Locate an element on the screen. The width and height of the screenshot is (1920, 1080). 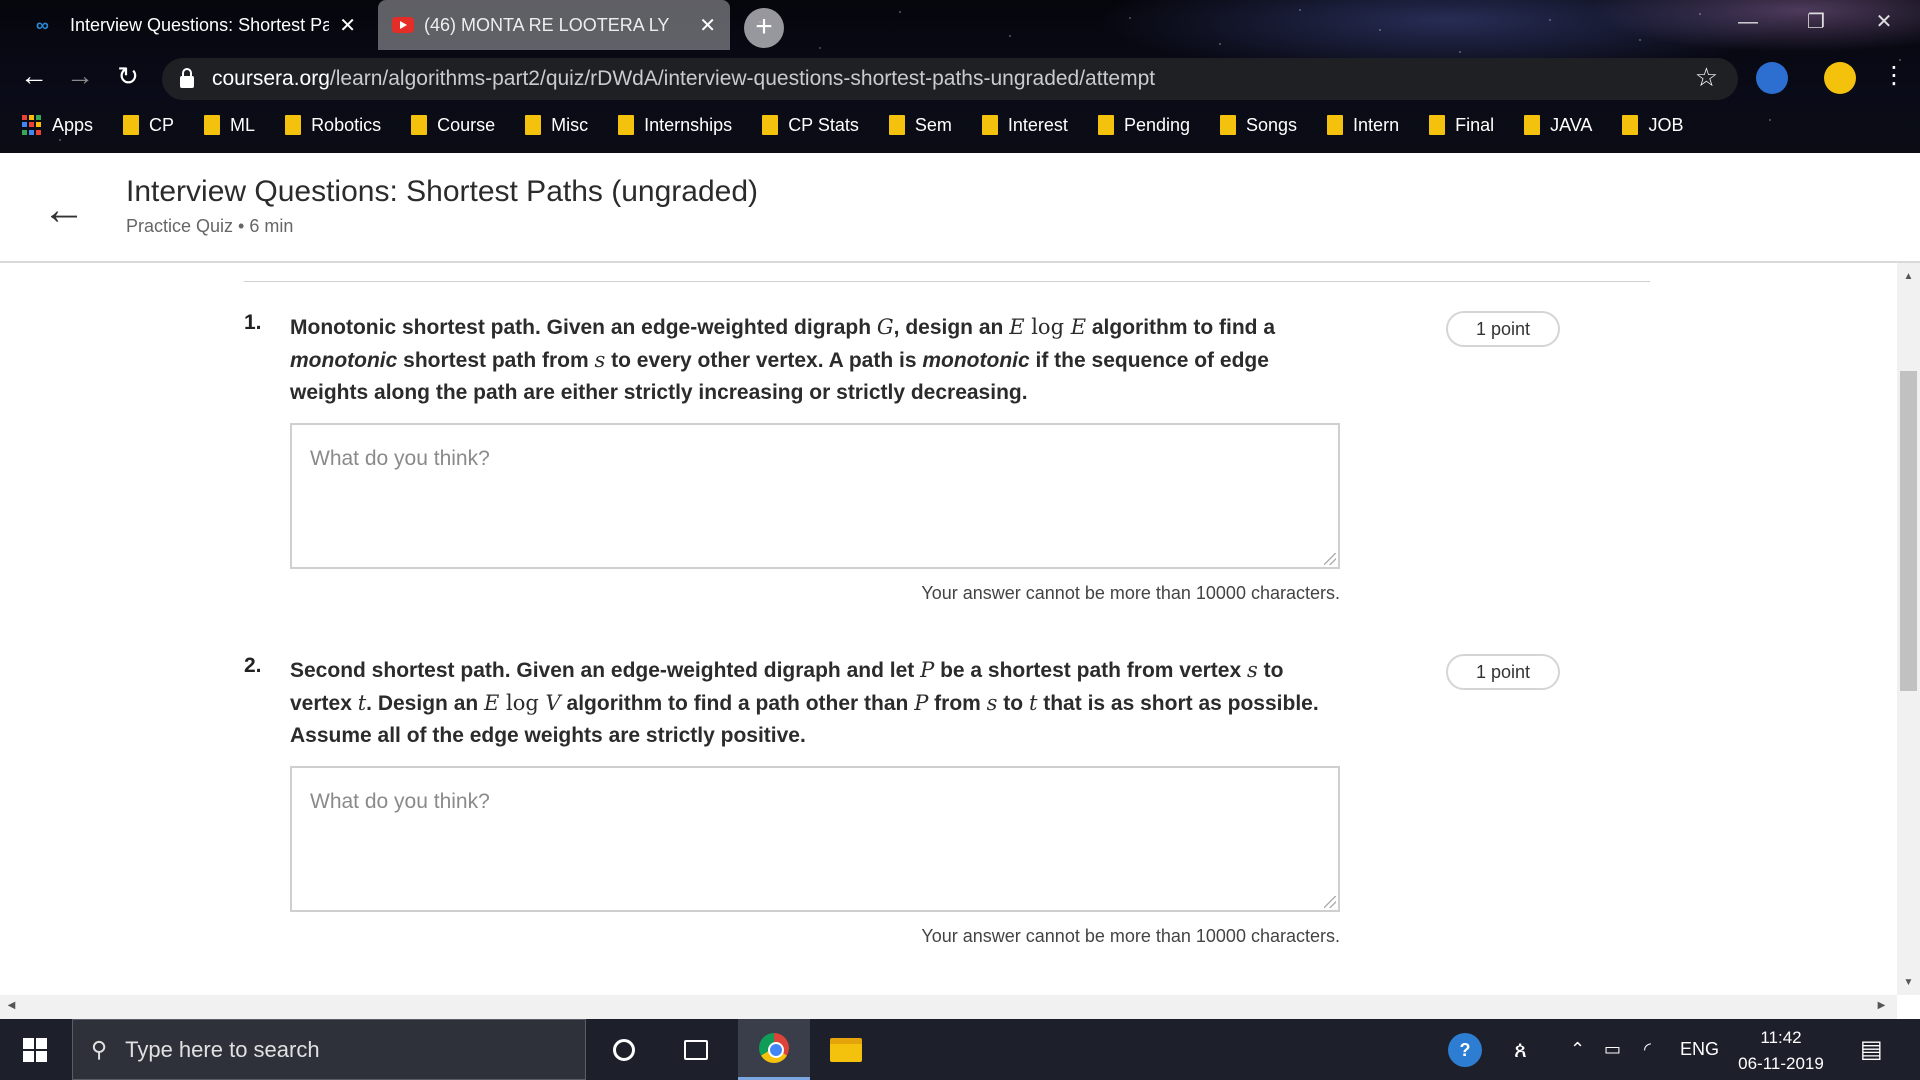
back-arrow-icon: ← is located at coordinates (64, 210).